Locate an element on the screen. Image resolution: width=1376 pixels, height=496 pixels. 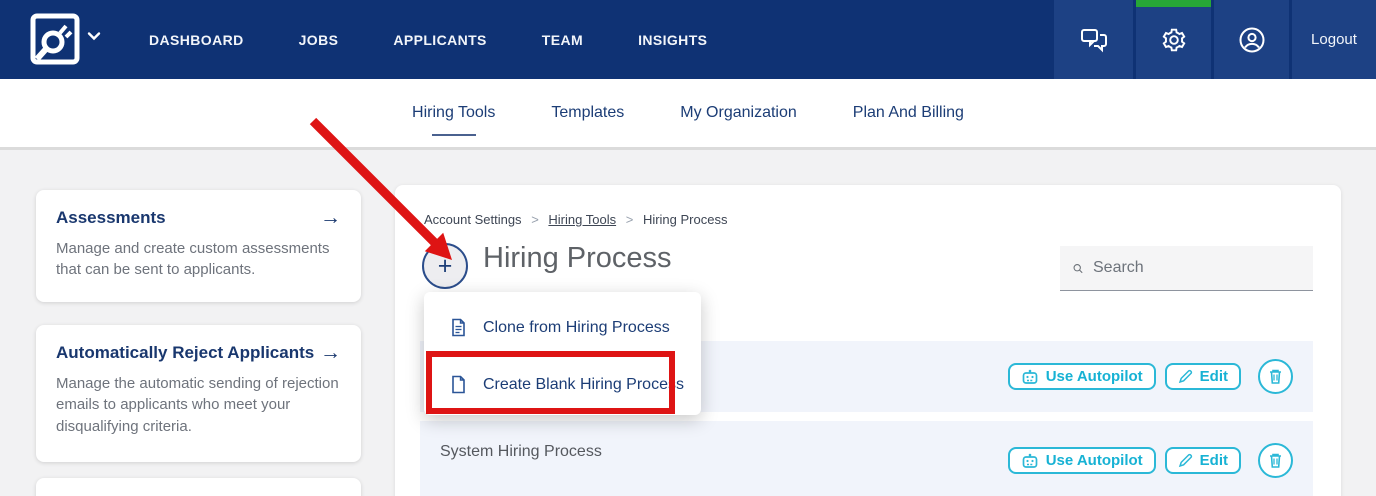
active-section-indicator is located at coordinates (1173, 3).